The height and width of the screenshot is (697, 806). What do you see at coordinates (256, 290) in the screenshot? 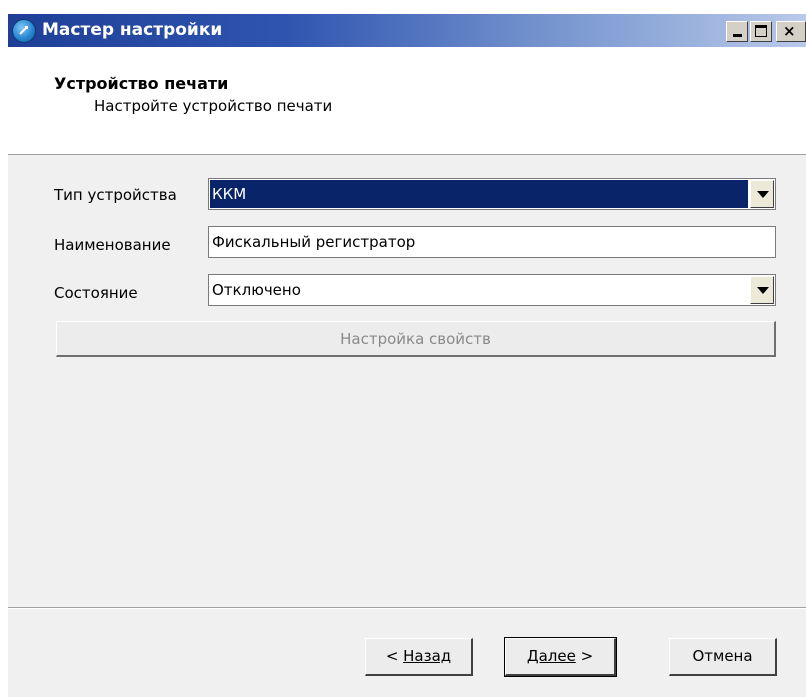
I see `state-value: Отключено` at bounding box center [256, 290].